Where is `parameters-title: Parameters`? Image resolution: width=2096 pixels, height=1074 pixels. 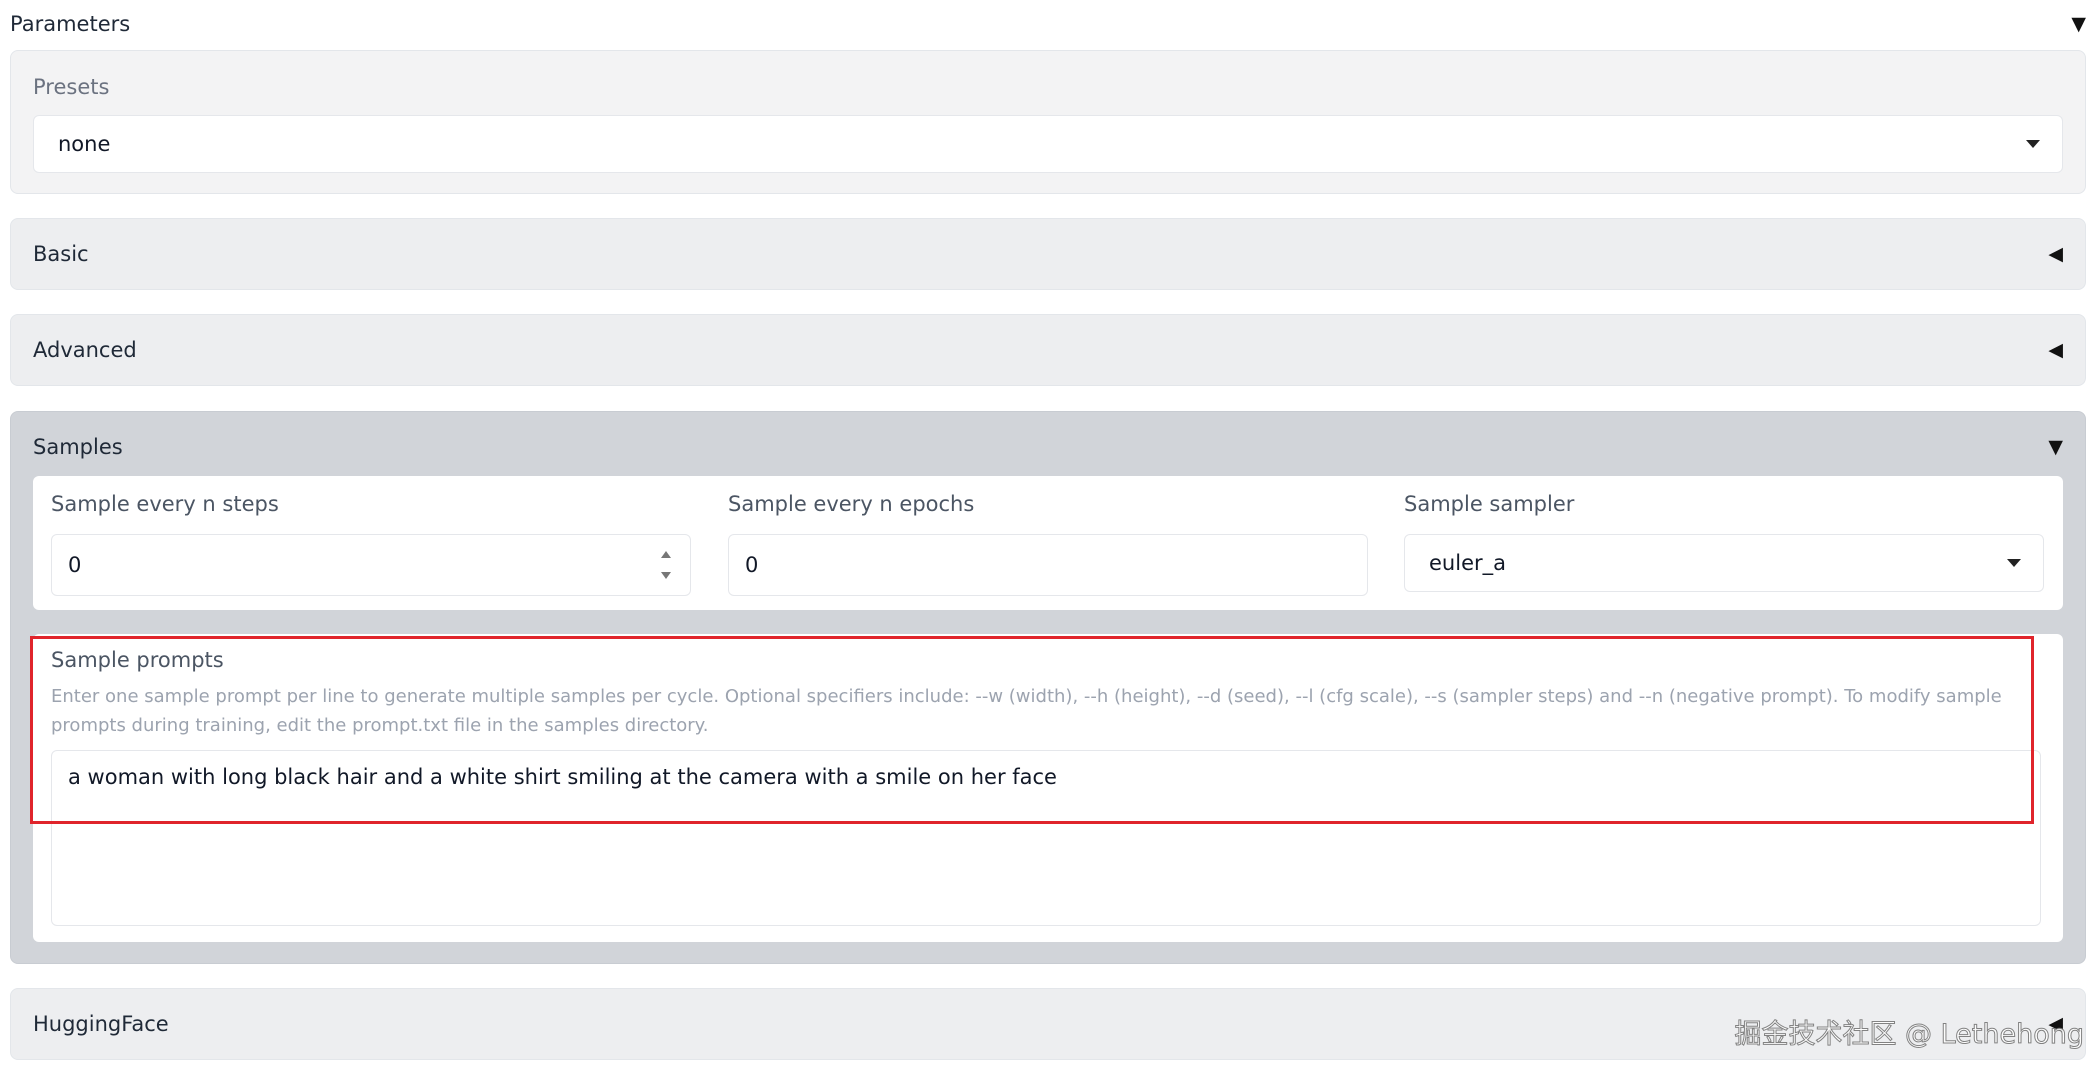 parameters-title: Parameters is located at coordinates (70, 24).